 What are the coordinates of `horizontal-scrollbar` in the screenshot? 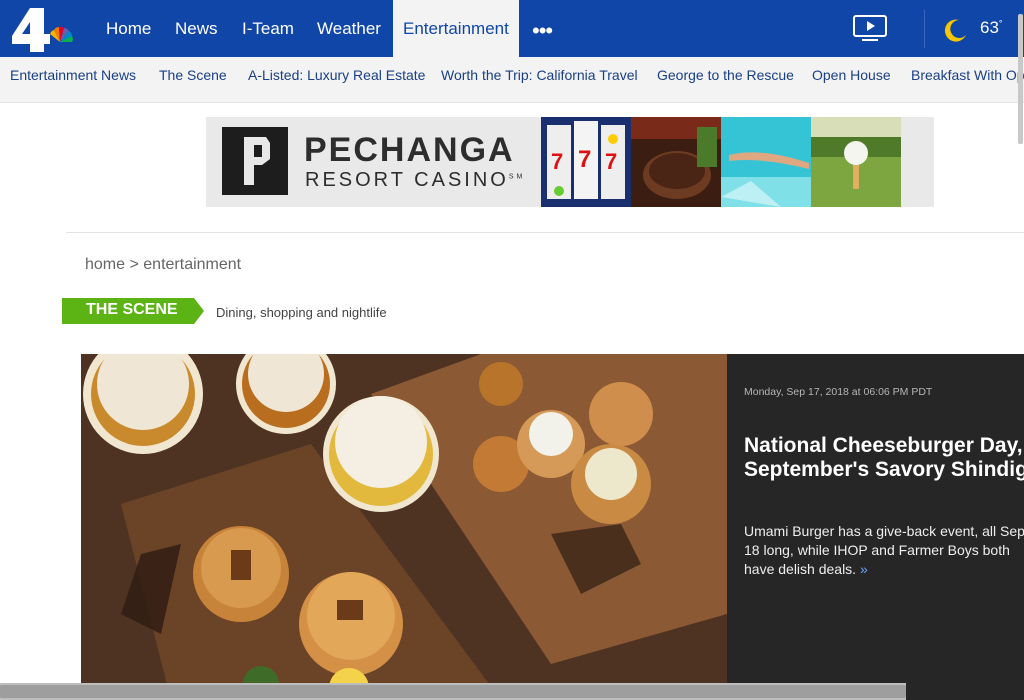 It's located at (453, 691).